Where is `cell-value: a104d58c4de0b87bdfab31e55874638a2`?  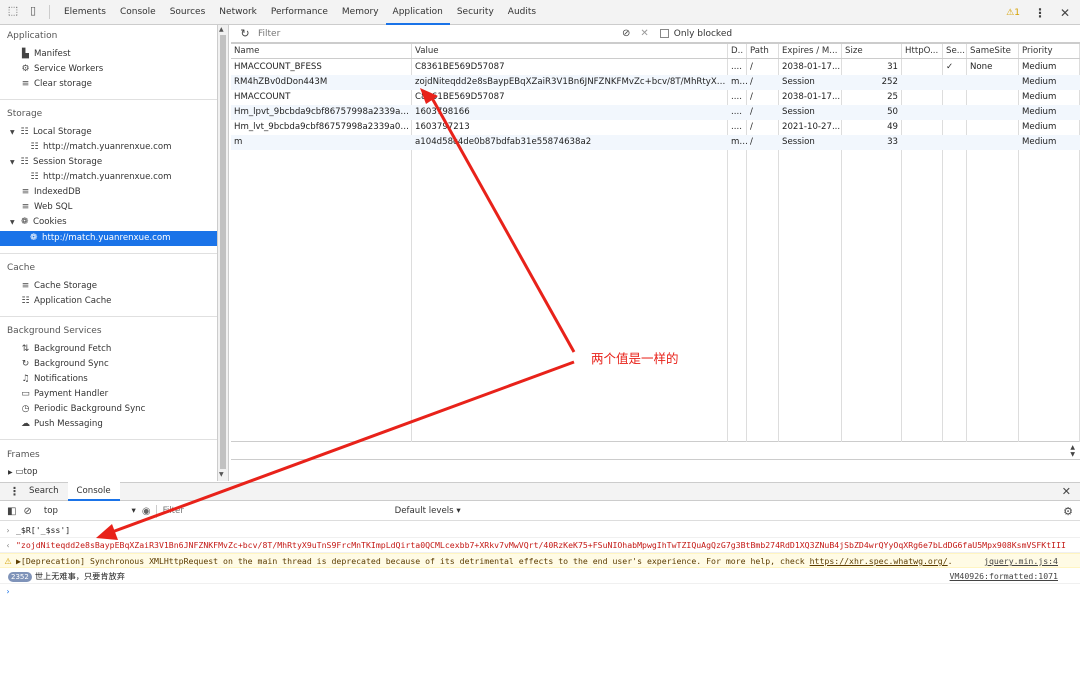
cell-value: a104d58c4de0b87bdfab31e55874638a2 is located at coordinates (503, 142).